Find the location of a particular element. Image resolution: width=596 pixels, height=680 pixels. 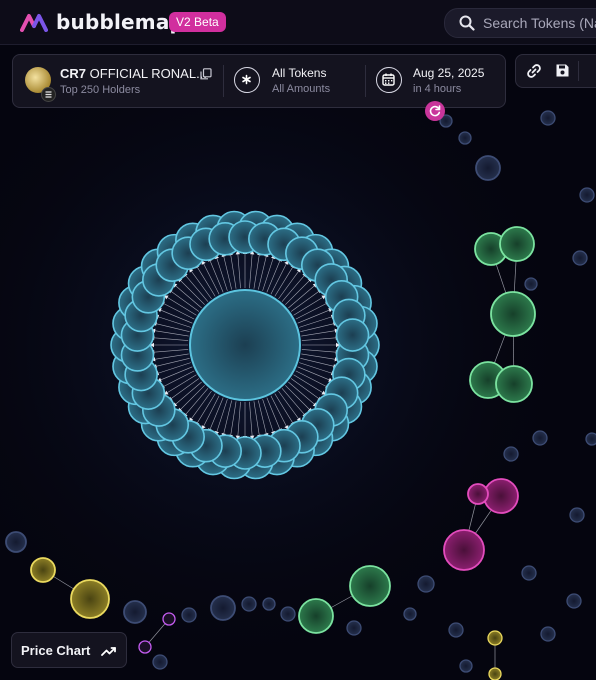

copy-icon is located at coordinates (206, 76).